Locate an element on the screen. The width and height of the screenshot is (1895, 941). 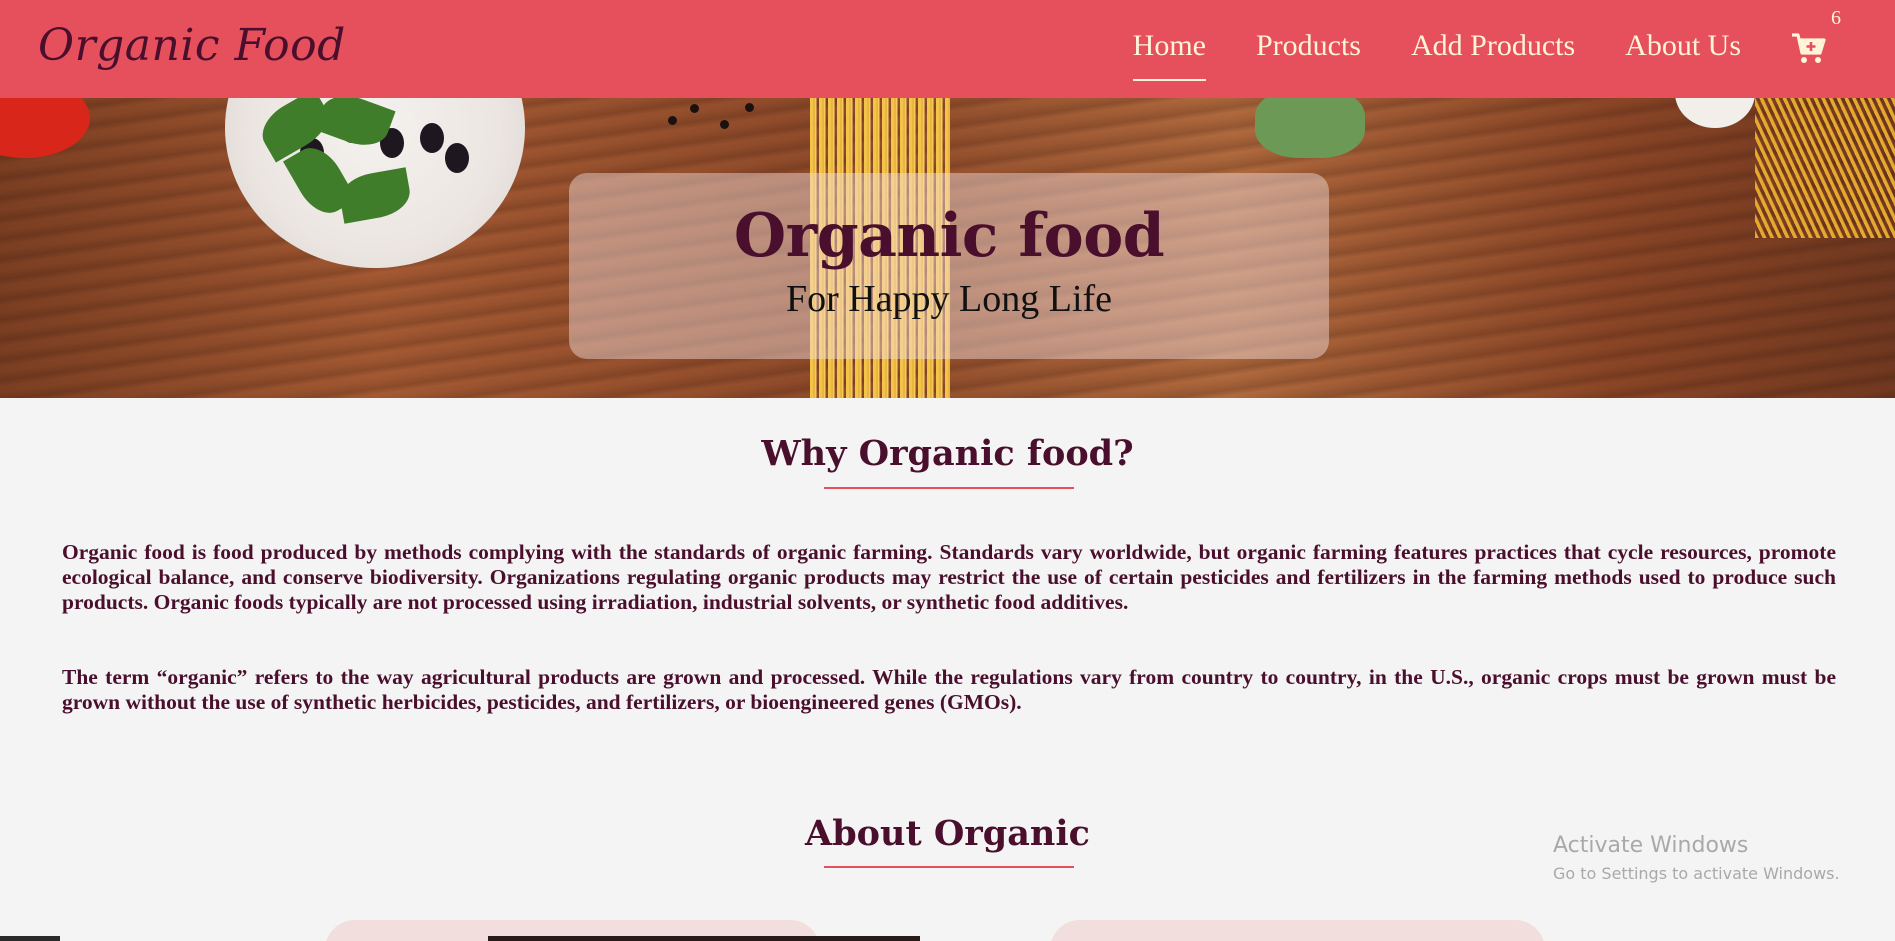
nav-link-home: Home is located at coordinates (1169, 55).